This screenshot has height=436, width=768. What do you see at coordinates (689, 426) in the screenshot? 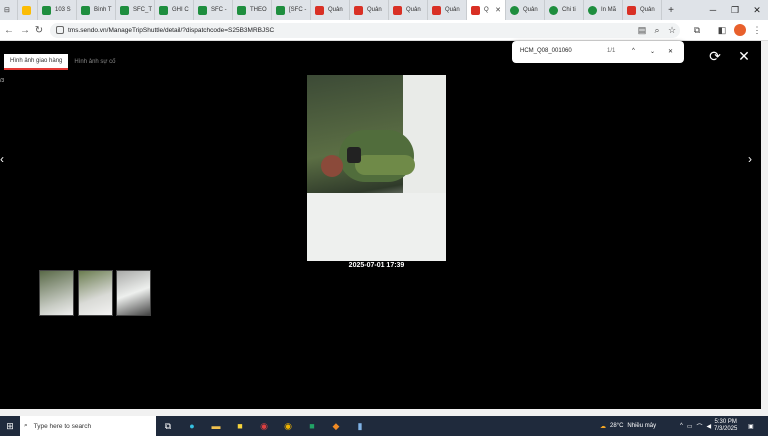
I see `network-icon: ▭` at bounding box center [689, 426].